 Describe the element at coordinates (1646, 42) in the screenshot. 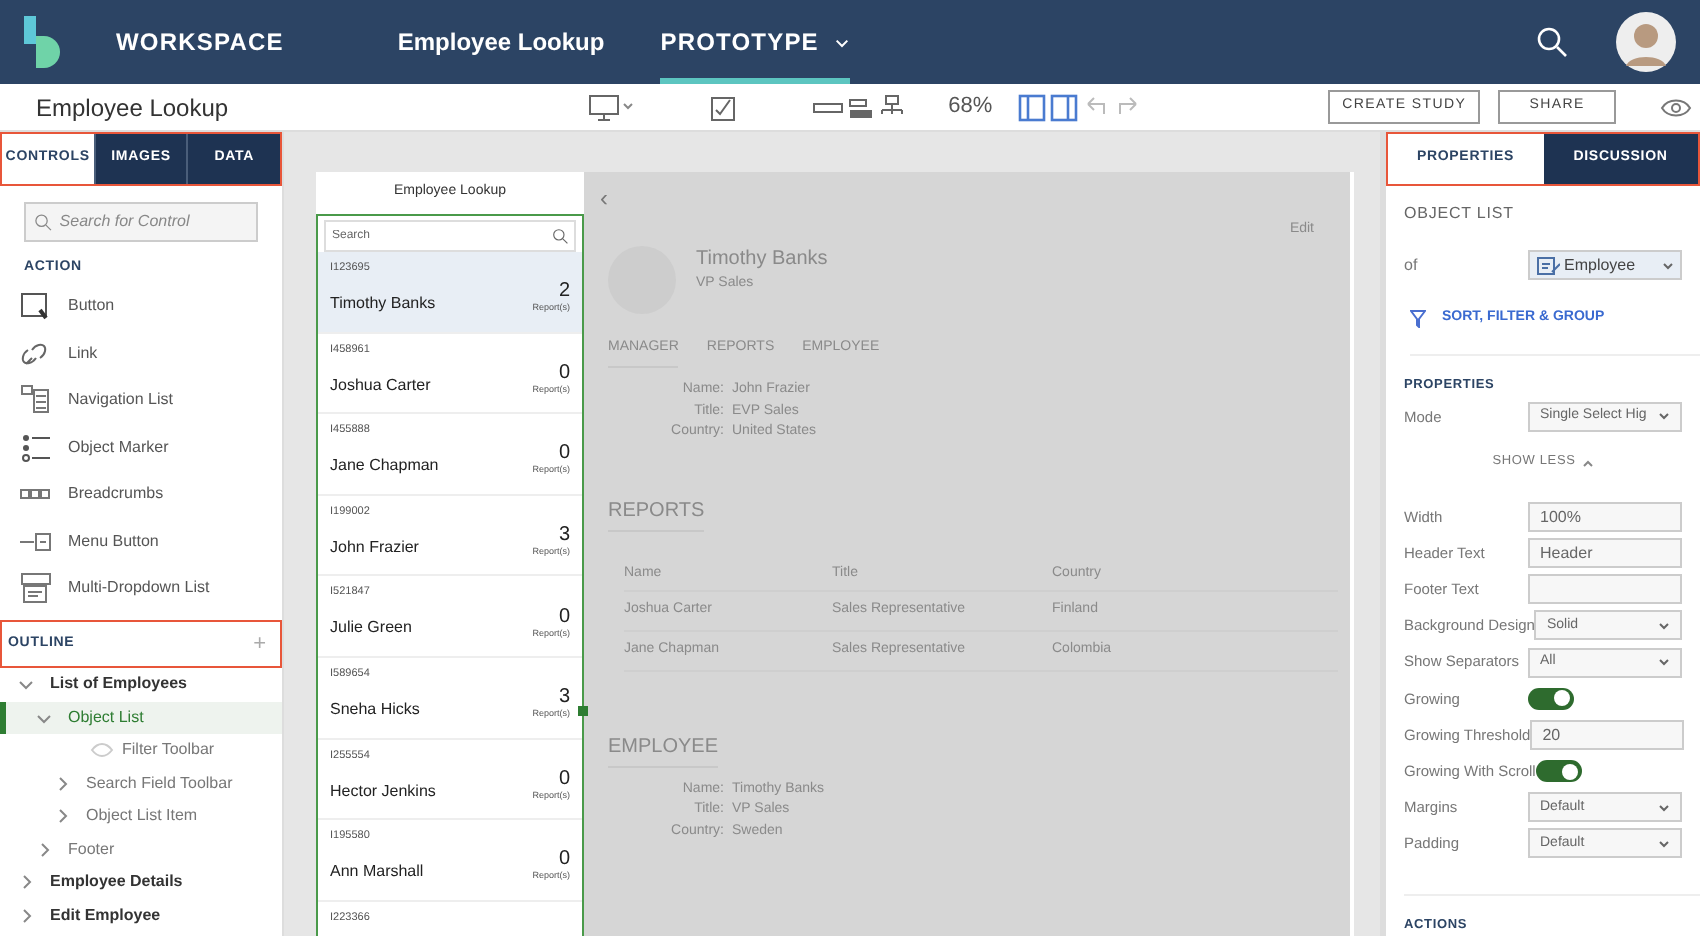

I see `avatar-icon` at that location.